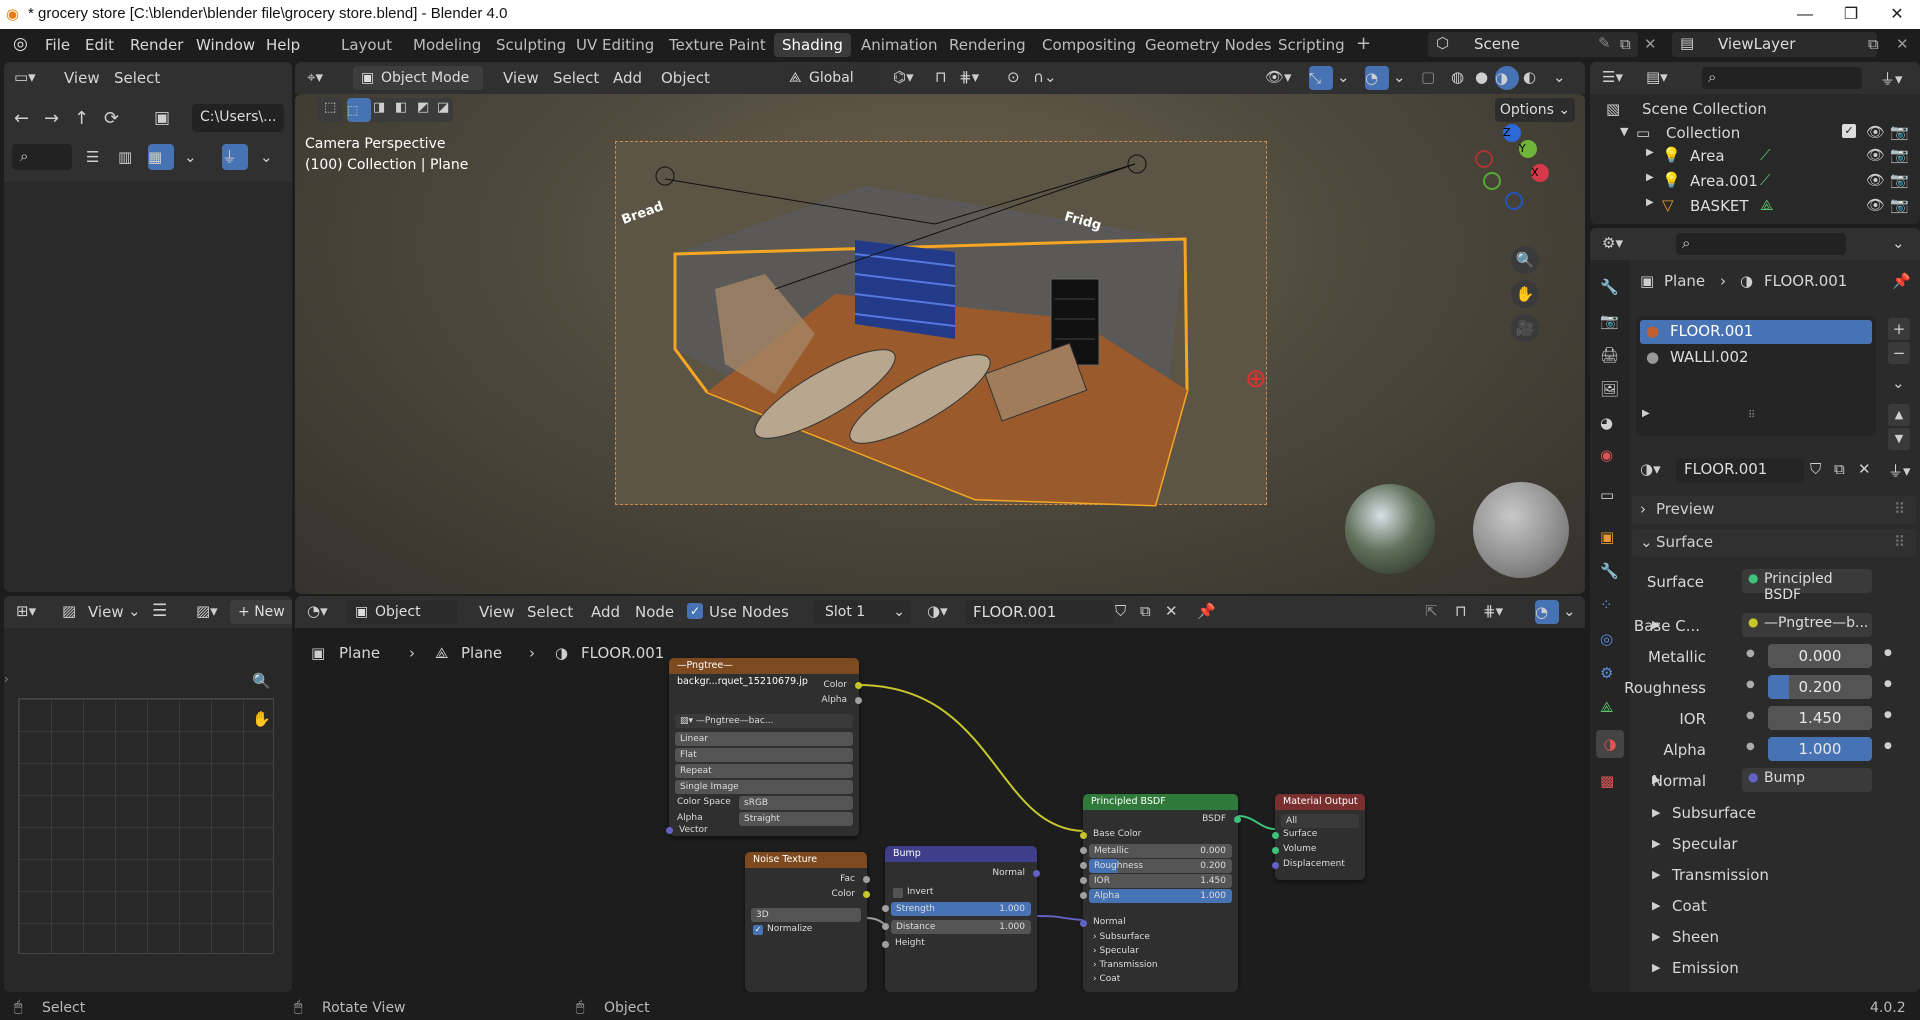  I want to click on grid-view-icon: ▦, so click(161, 157).